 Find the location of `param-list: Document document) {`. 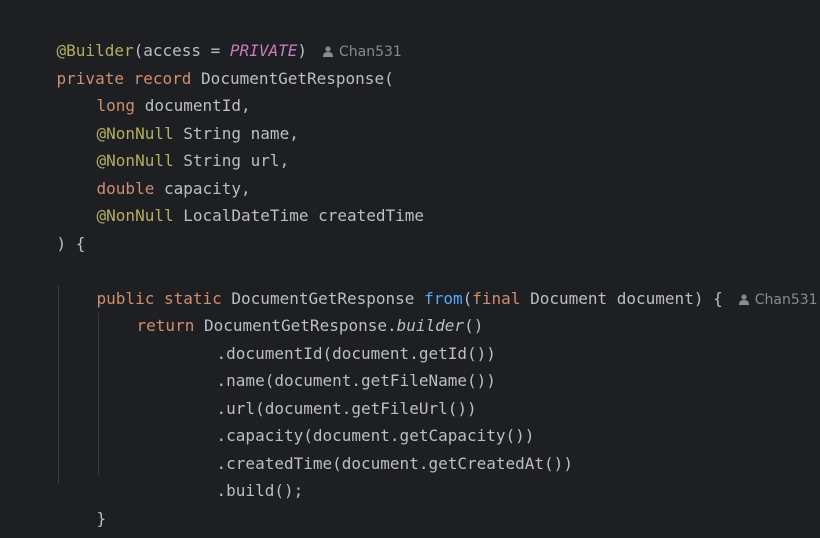

param-list: Document document) { is located at coordinates (626, 298).